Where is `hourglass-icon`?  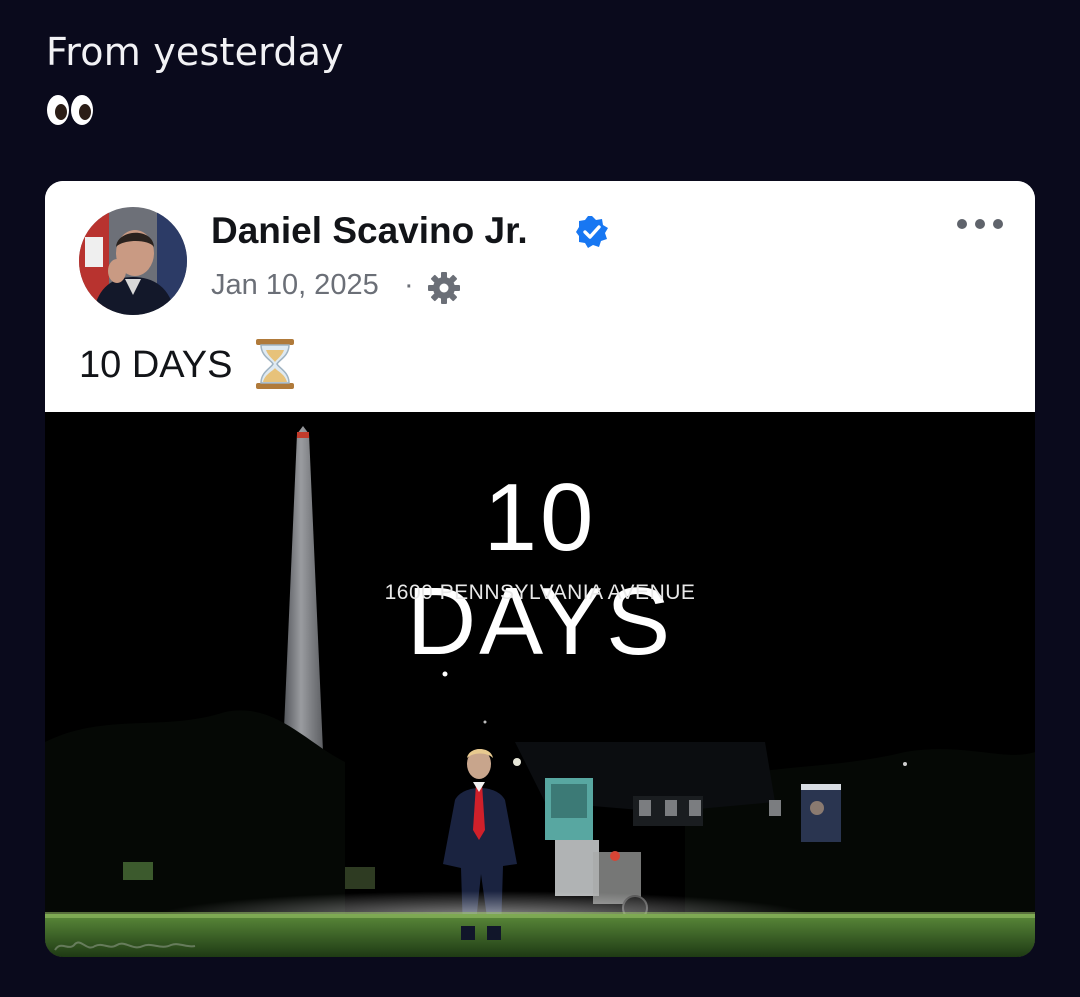
hourglass-icon is located at coordinates (275, 364).